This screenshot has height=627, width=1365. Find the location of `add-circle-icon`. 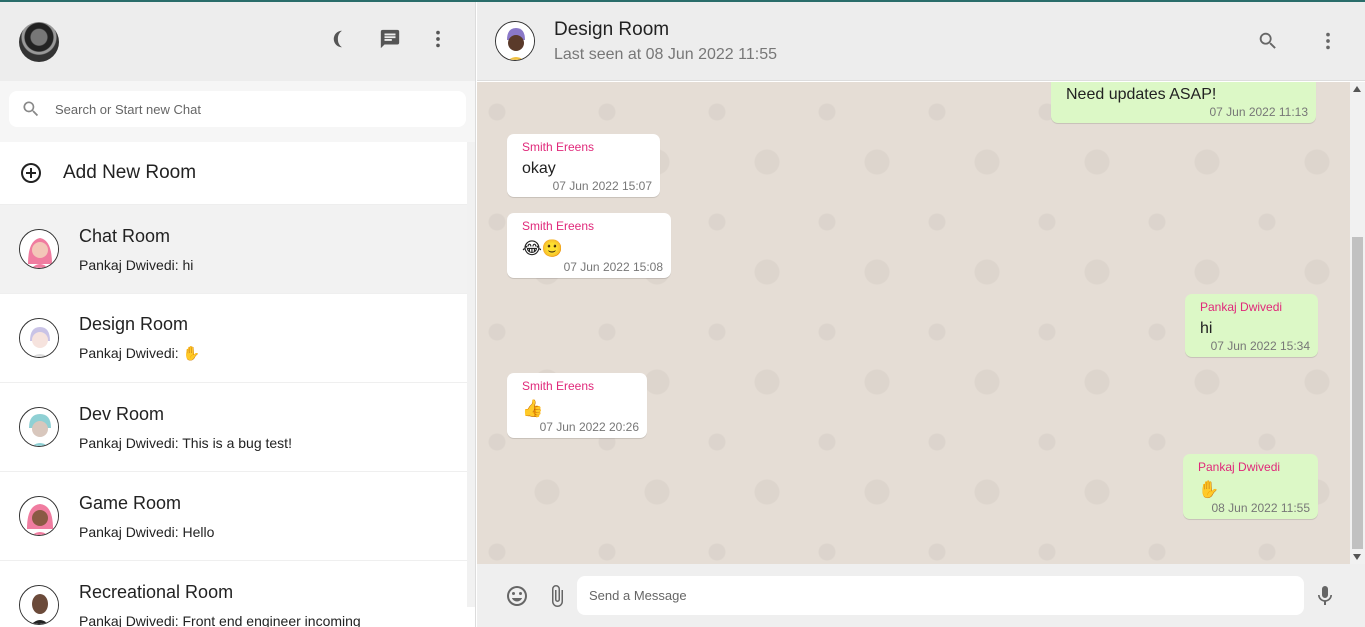

add-circle-icon is located at coordinates (31, 173).